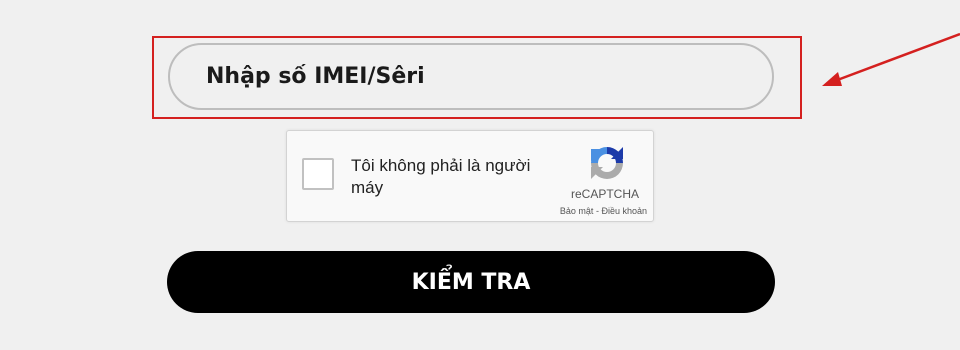 The height and width of the screenshot is (350, 960). I want to click on terms-link: Điều khoản, so click(624, 211).